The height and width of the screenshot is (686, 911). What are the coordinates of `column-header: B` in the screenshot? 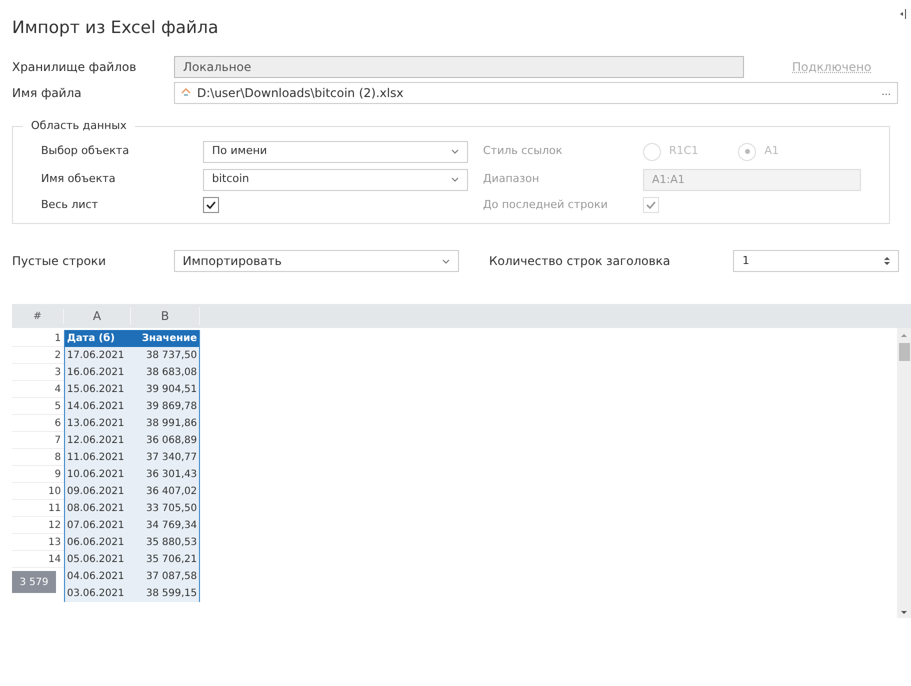 It's located at (165, 316).